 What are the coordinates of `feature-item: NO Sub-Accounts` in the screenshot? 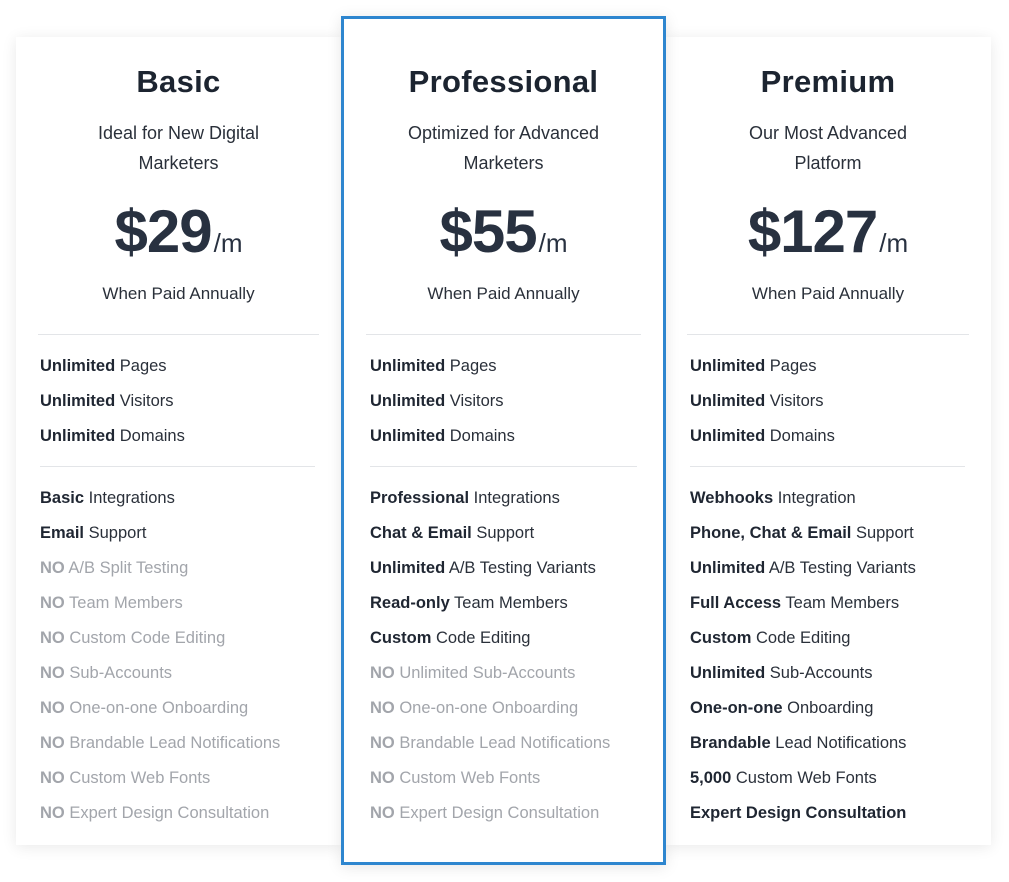 It's located at (106, 673).